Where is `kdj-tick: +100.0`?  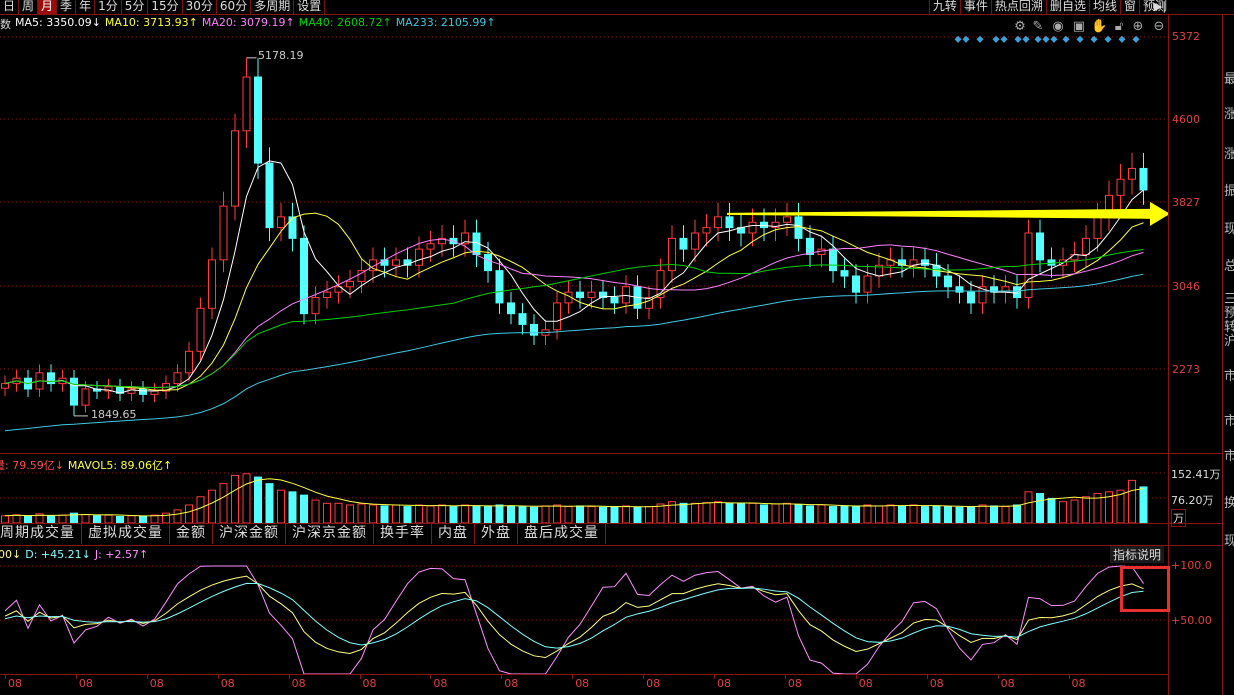
kdj-tick: +100.0 is located at coordinates (1191, 565).